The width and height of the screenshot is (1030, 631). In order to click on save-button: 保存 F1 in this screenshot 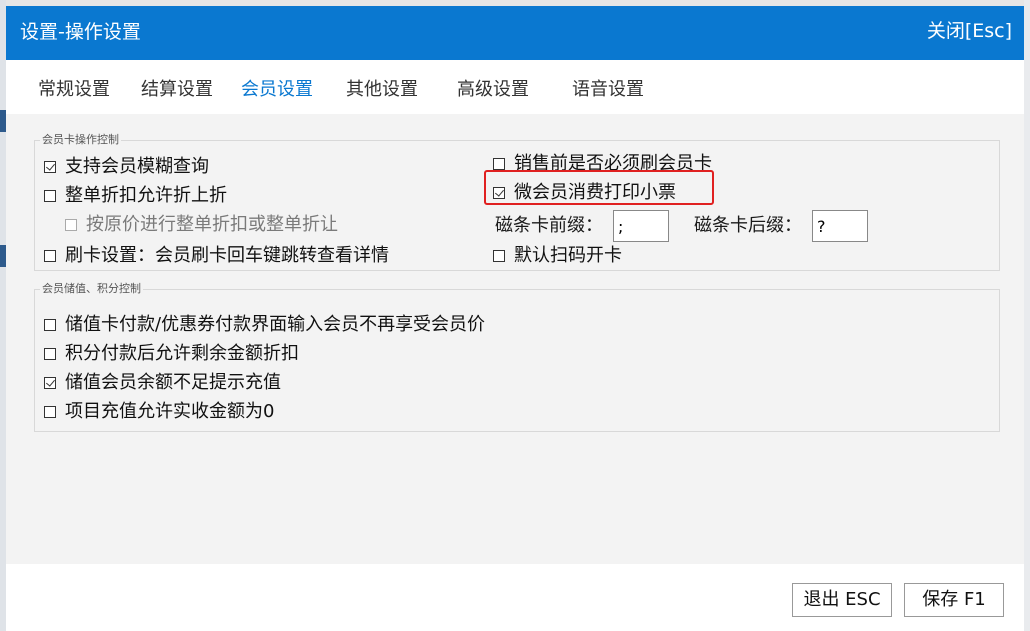, I will do `click(954, 600)`.